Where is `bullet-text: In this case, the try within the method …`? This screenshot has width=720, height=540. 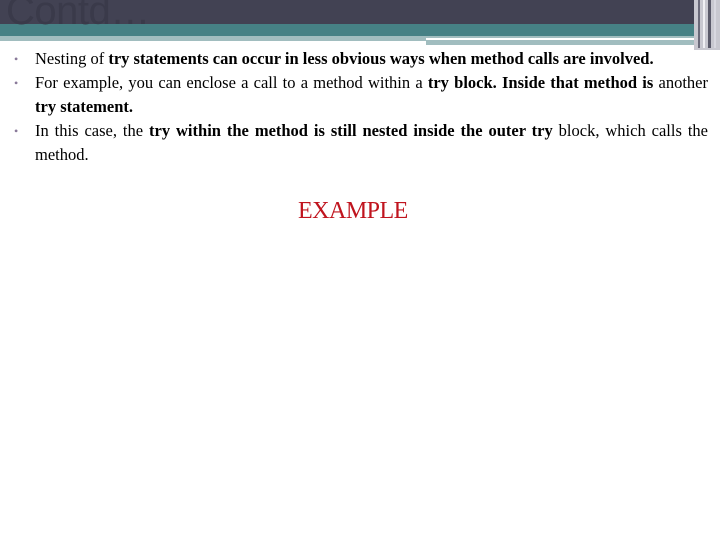 bullet-text: In this case, the try within the method … is located at coordinates (371, 142).